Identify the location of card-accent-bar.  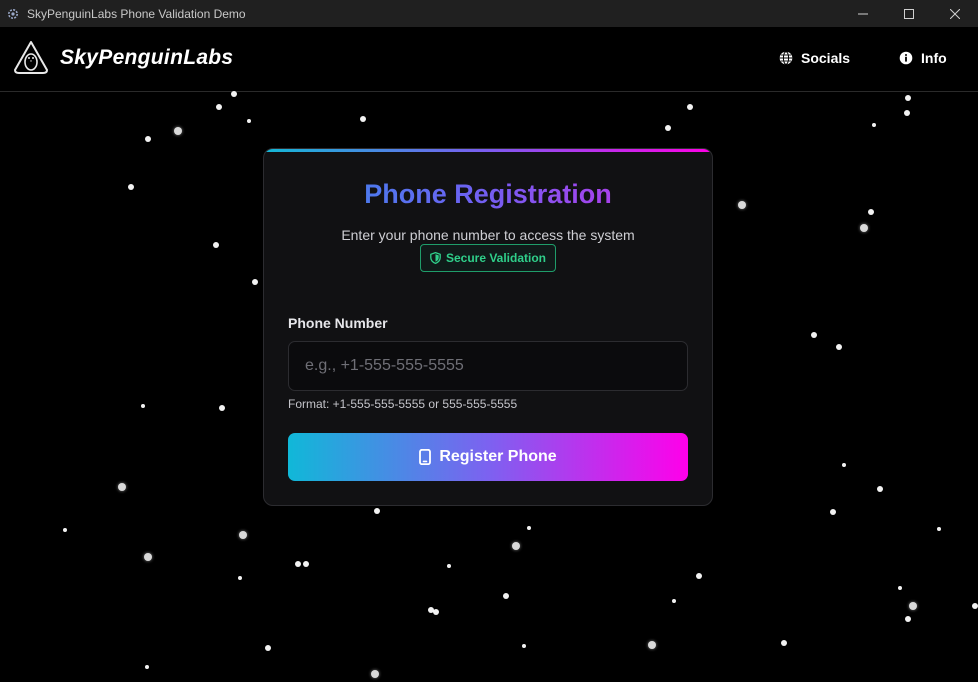
(488, 150).